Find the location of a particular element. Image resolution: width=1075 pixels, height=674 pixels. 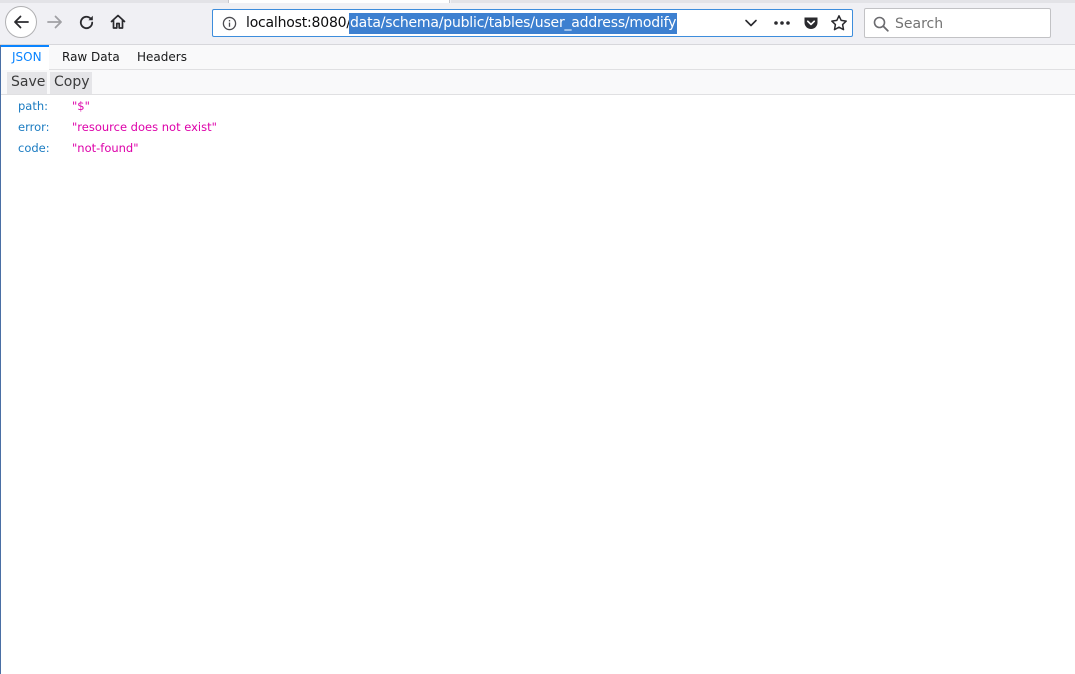

json-key: error: is located at coordinates (34, 127).